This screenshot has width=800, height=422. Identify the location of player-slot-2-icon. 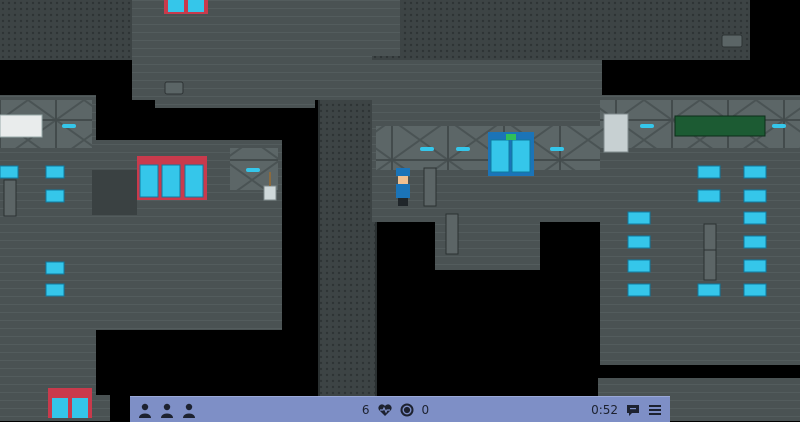
(167, 410).